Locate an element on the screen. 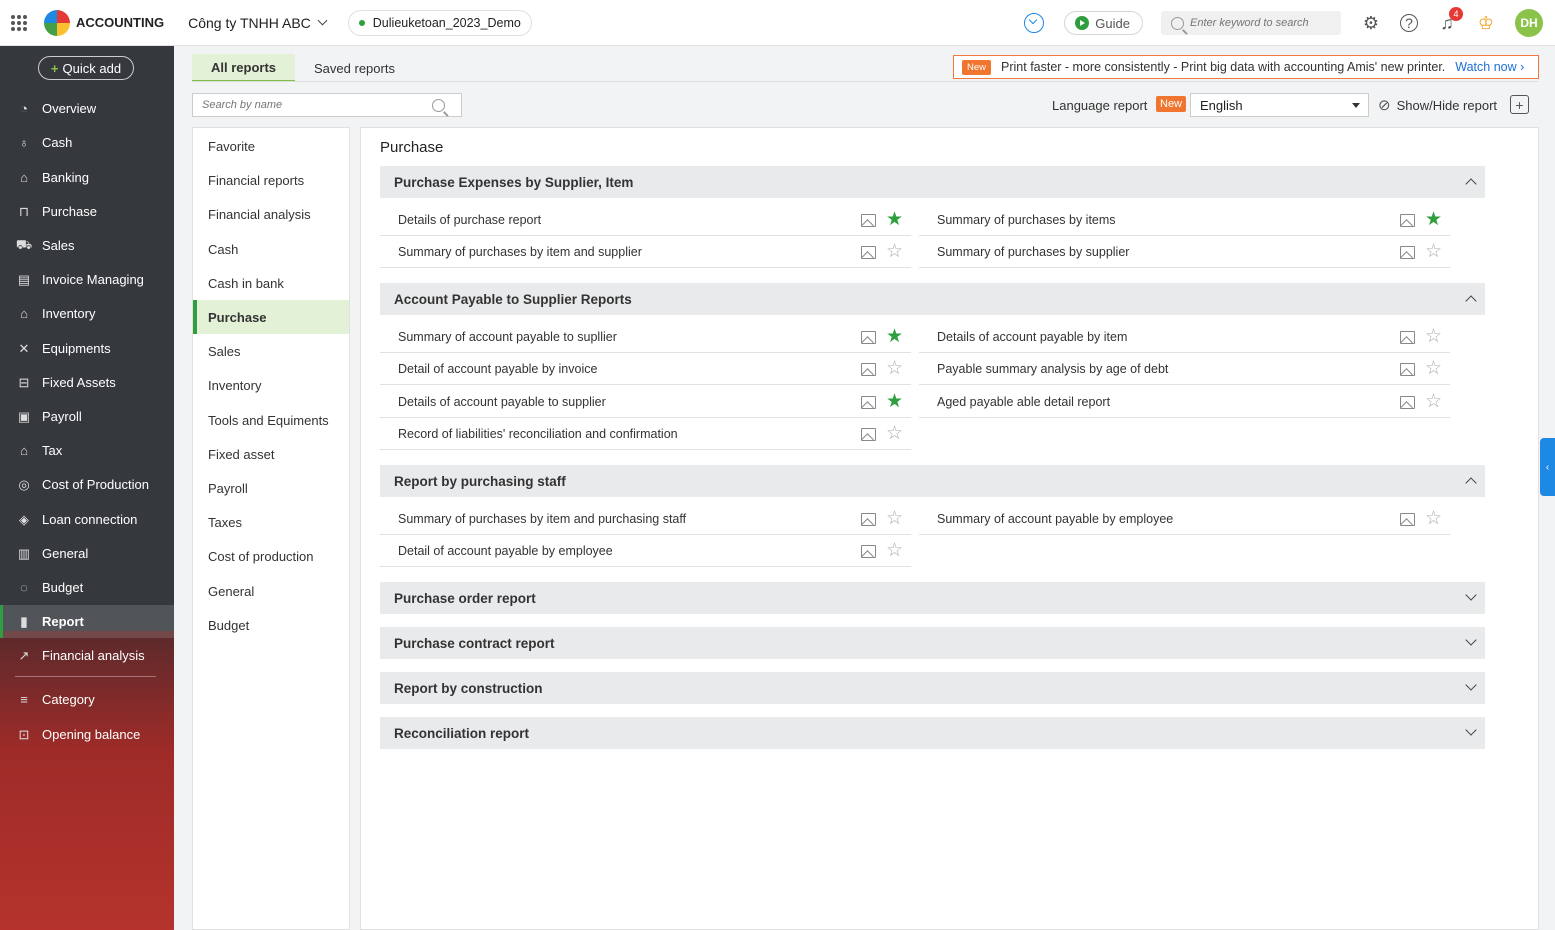  notification-bell-icon: ♫ 4 is located at coordinates (1450, 20).